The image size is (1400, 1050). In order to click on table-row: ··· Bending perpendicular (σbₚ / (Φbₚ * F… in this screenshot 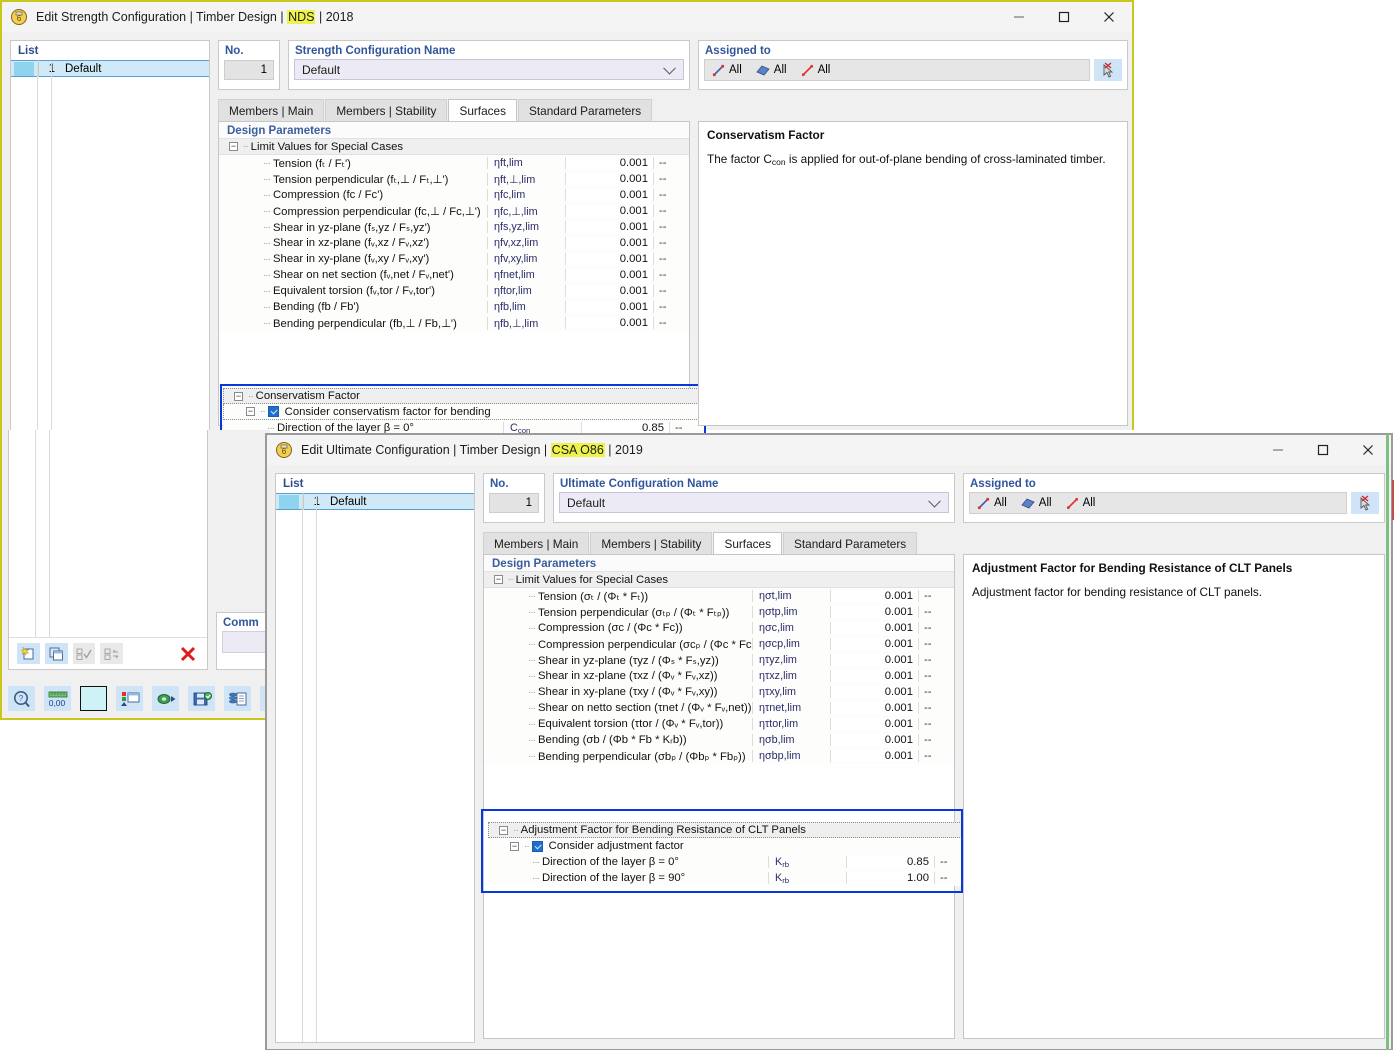, I will do `click(719, 756)`.